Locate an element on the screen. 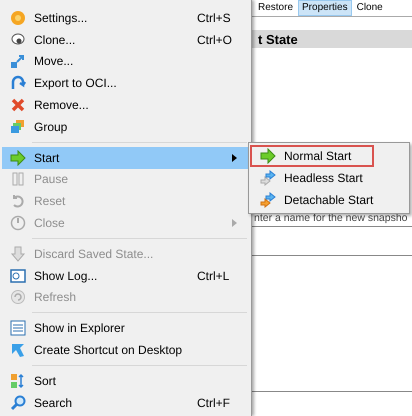 This screenshot has height=416, width=412. tab: Properties is located at coordinates (325, 8).